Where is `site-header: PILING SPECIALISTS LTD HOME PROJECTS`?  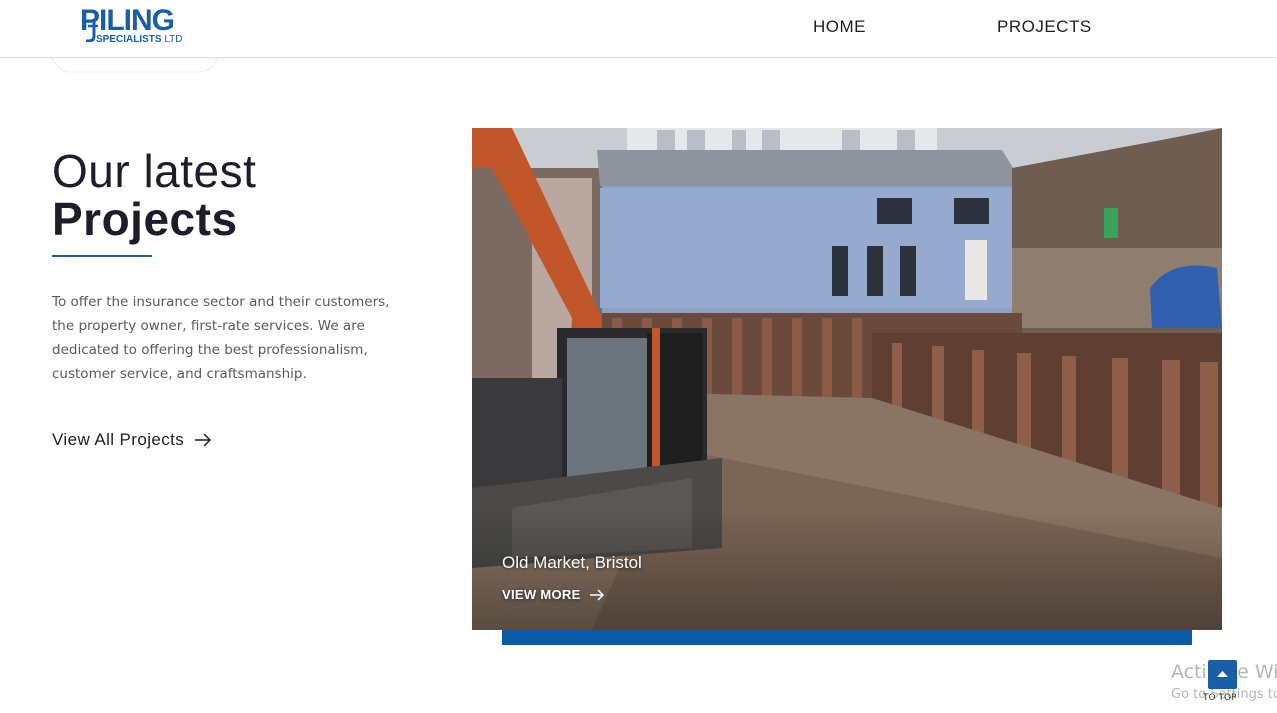
site-header: PILING SPECIALISTS LTD HOME PROJECTS is located at coordinates (638, 29).